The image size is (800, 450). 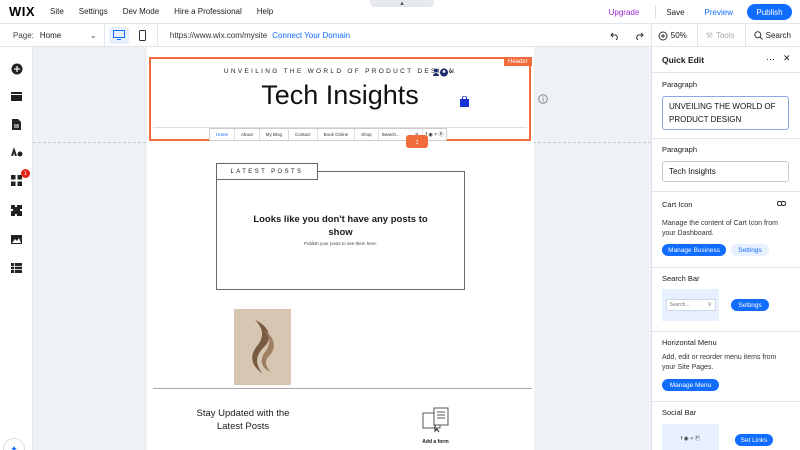 I want to click on save-button: Save, so click(x=675, y=12).